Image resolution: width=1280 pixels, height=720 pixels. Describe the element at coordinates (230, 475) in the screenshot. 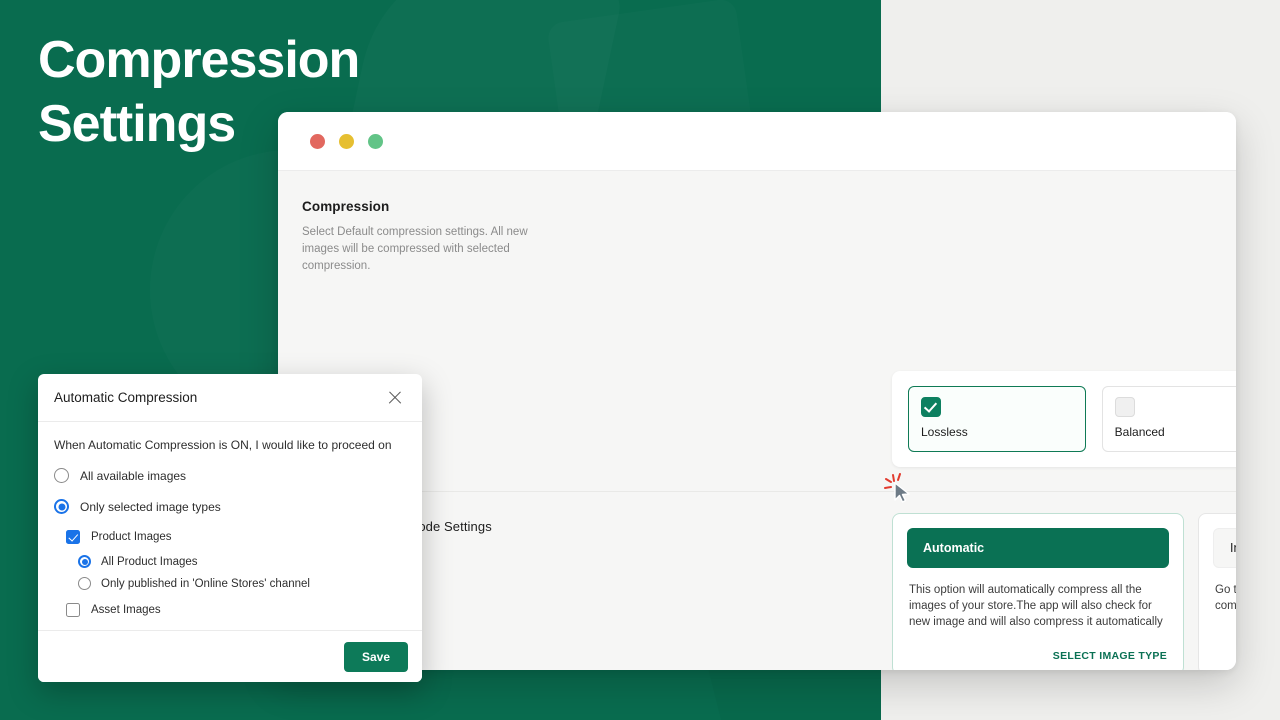

I see `radio-all-available-images: All available images` at that location.